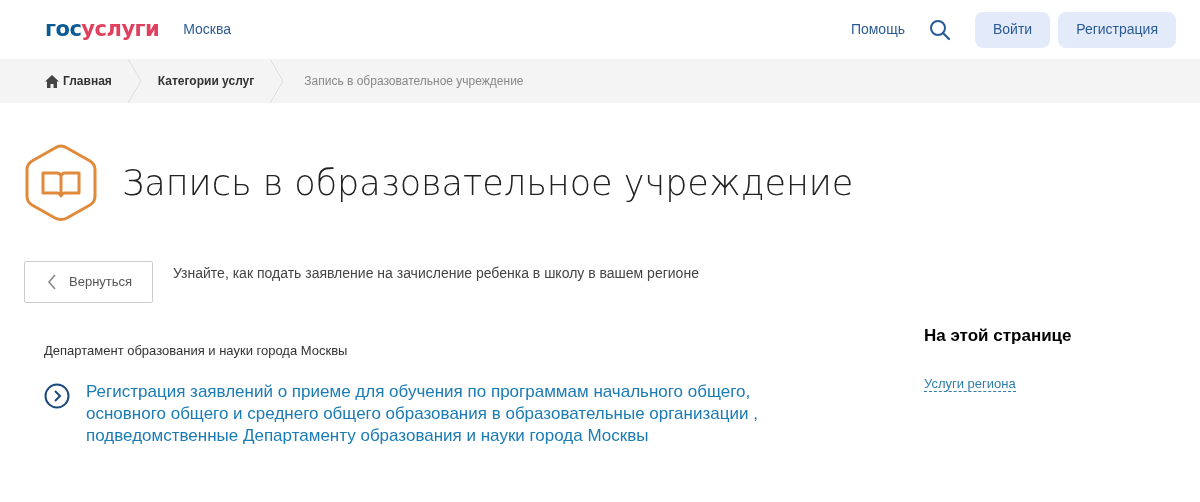 The image size is (1200, 502). I want to click on service-link: Регистрация заявлений о приеме для обучения по программам начального общего, основного общего и среднего общего образования в образовательные организации , подведомственные Департаменту образования и науки города Москвы, so click(446, 413).